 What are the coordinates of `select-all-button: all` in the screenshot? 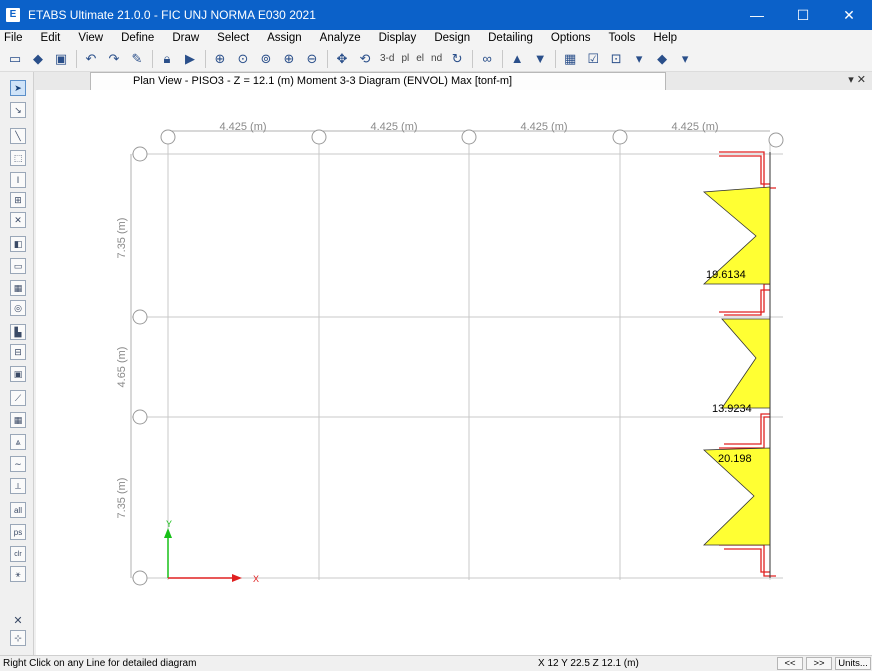 It's located at (18, 510).